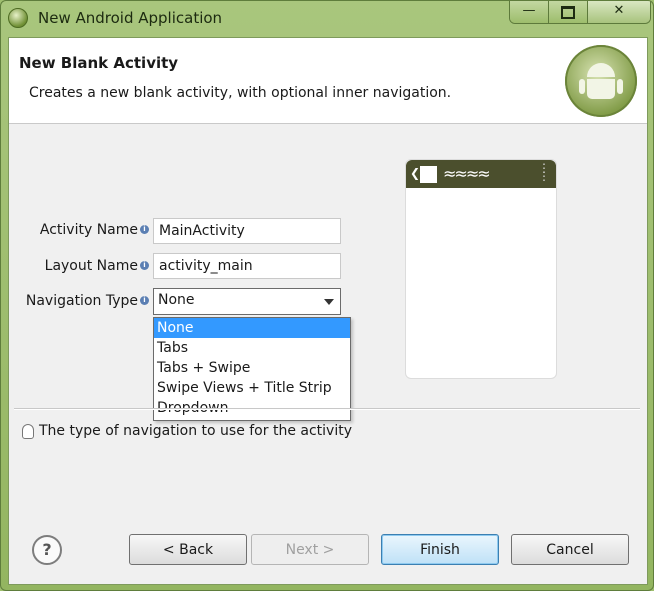 This screenshot has height=591, width=654. What do you see at coordinates (415, 173) in the screenshot?
I see `back-chevron-icon: ❮` at bounding box center [415, 173].